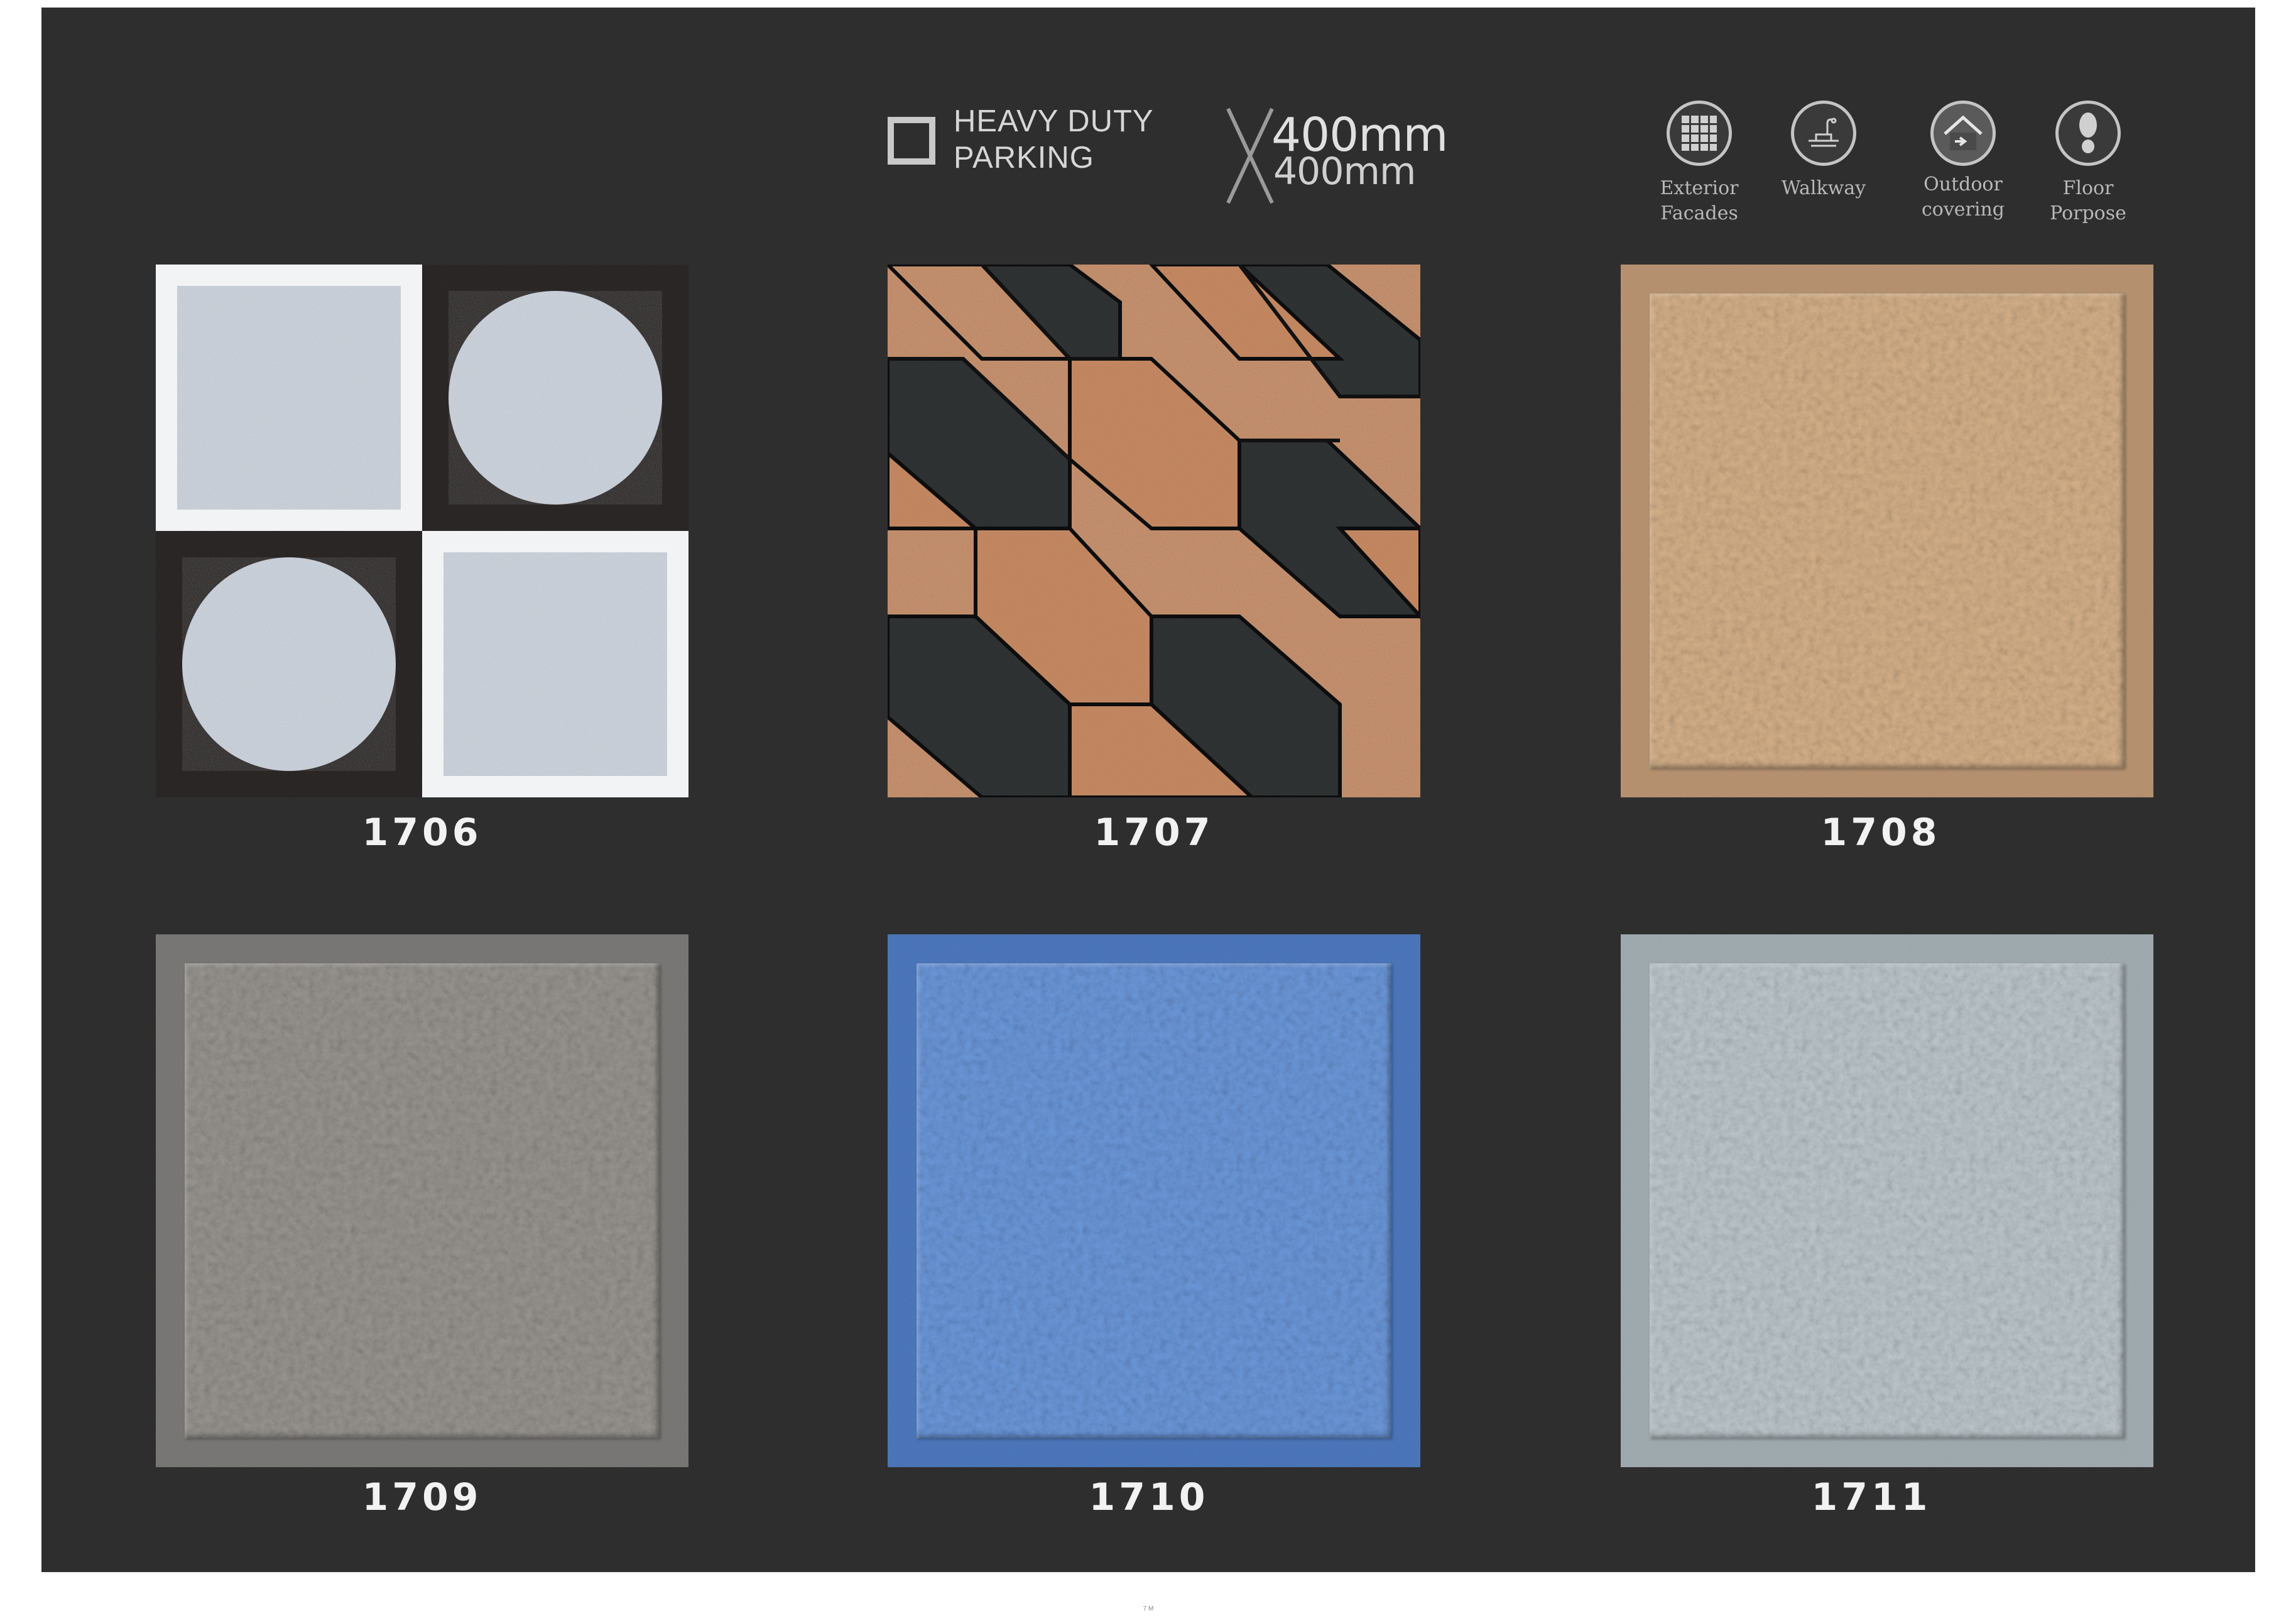 The image size is (2296, 1623). I want to click on tile-code: 1708, so click(1880, 833).